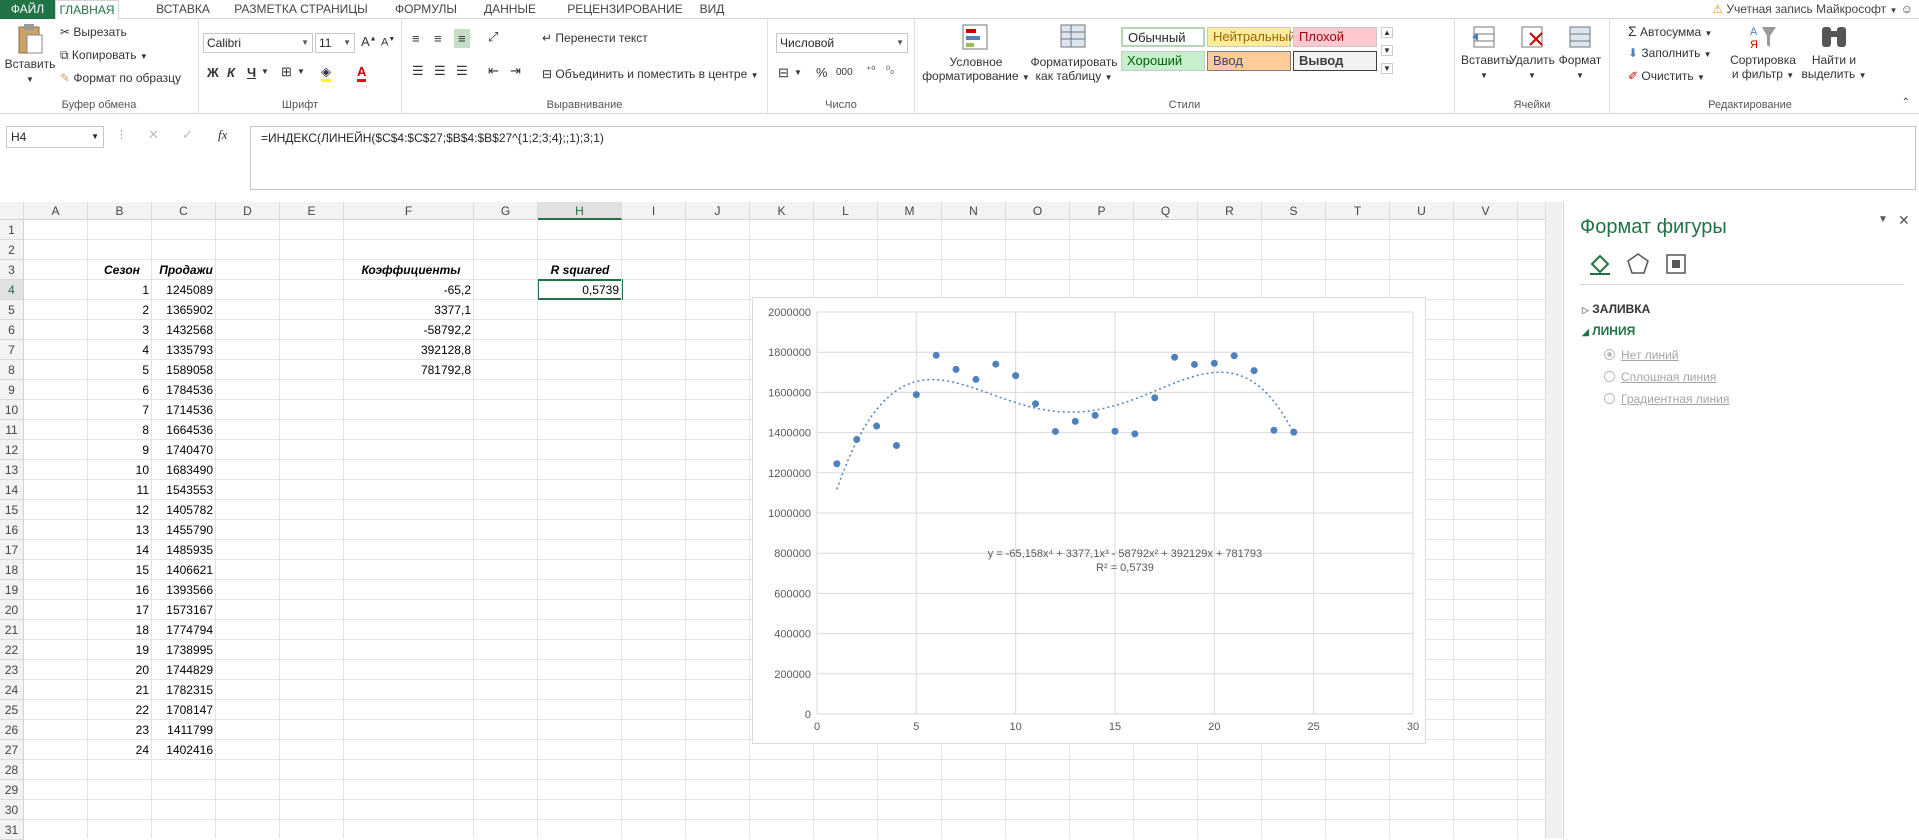 The width and height of the screenshot is (1919, 840). Describe the element at coordinates (12, 790) in the screenshot. I see `row-header-29: 29` at that location.